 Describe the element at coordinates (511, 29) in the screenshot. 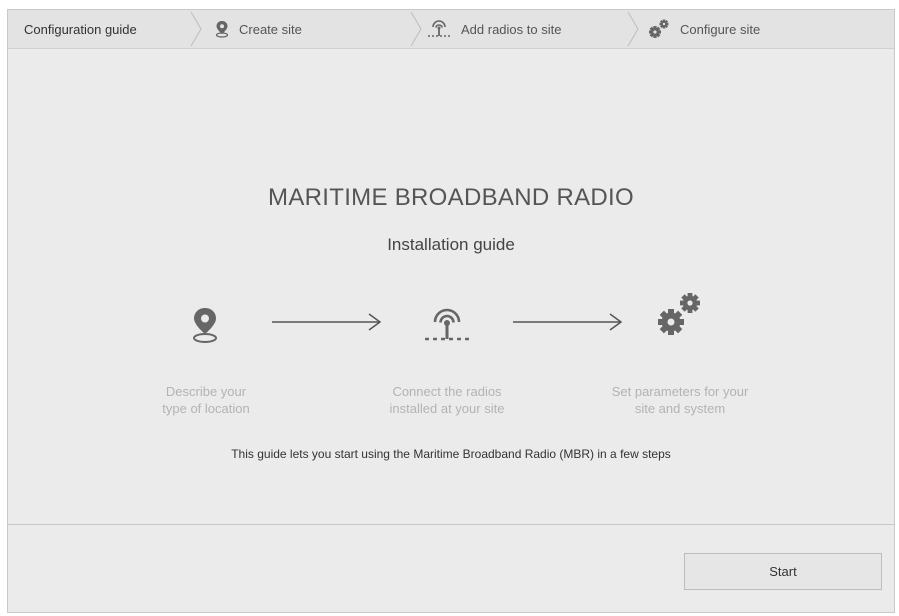

I see `breadcrumb-label: Add radios to site` at that location.